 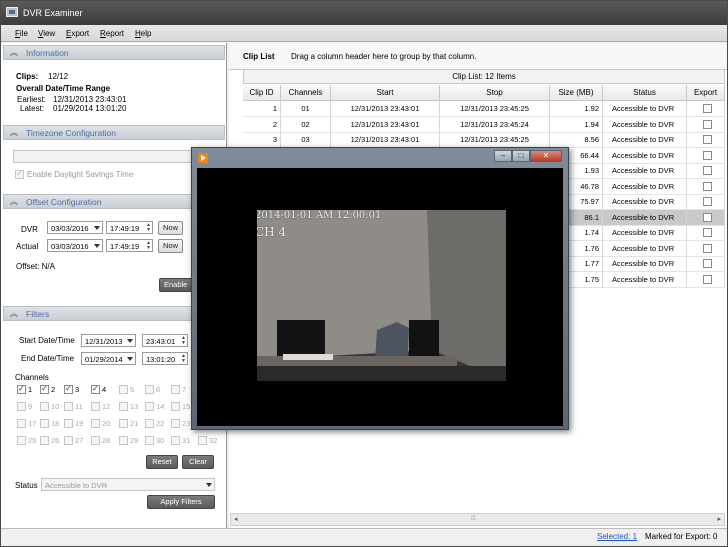 I want to click on dvr-now-button: Now, so click(x=170, y=228).